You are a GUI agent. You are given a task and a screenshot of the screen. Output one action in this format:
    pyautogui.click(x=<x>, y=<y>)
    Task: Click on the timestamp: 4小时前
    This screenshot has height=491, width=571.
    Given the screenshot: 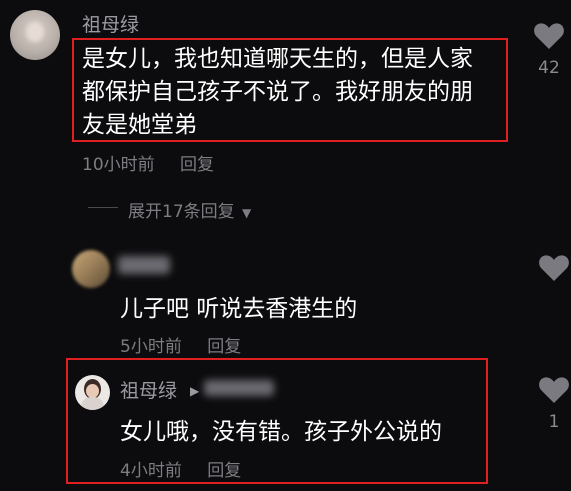 What is the action you would take?
    pyautogui.click(x=151, y=471)
    